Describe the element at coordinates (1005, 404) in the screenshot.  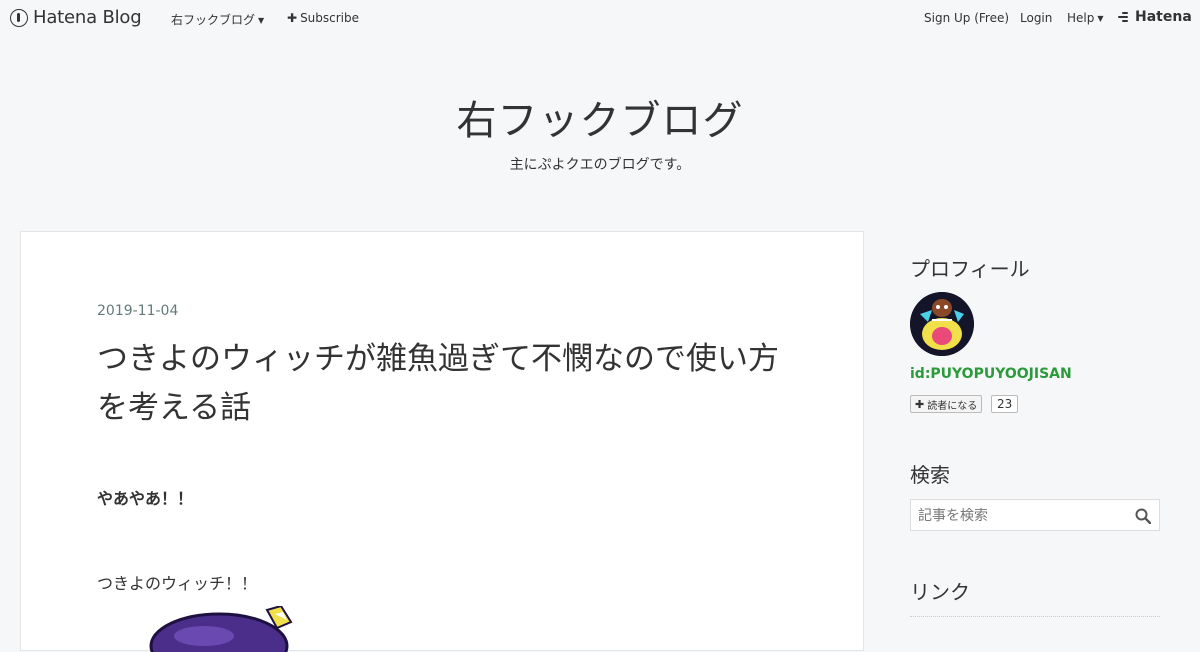
I see `subscriber-count: 23` at that location.